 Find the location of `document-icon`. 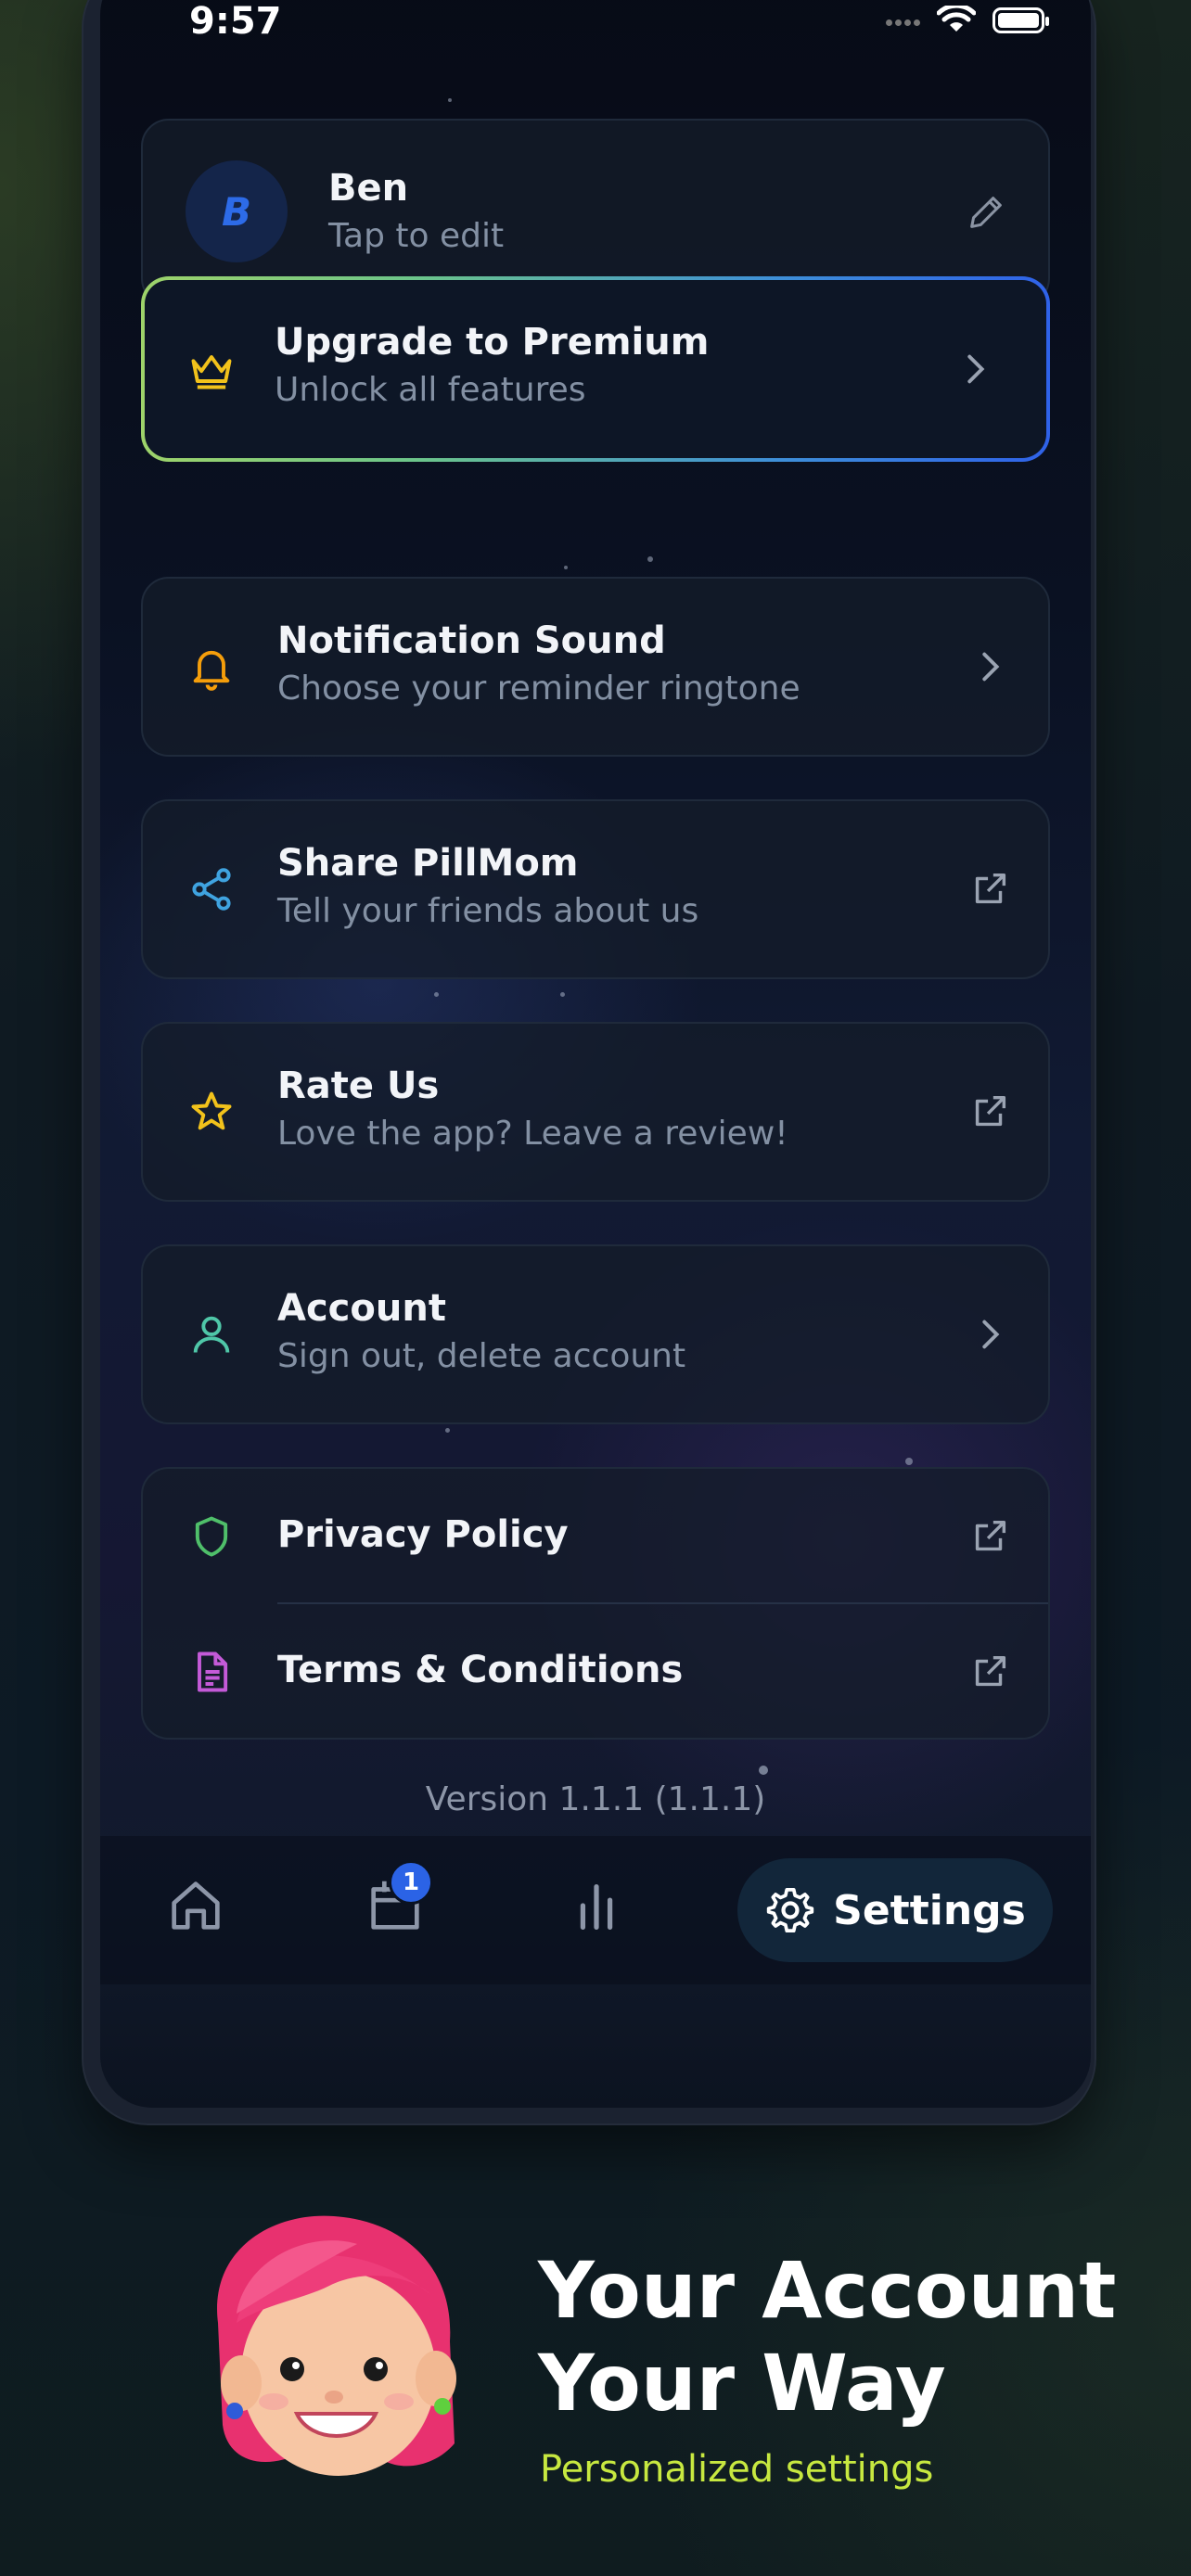

document-icon is located at coordinates (213, 1672).